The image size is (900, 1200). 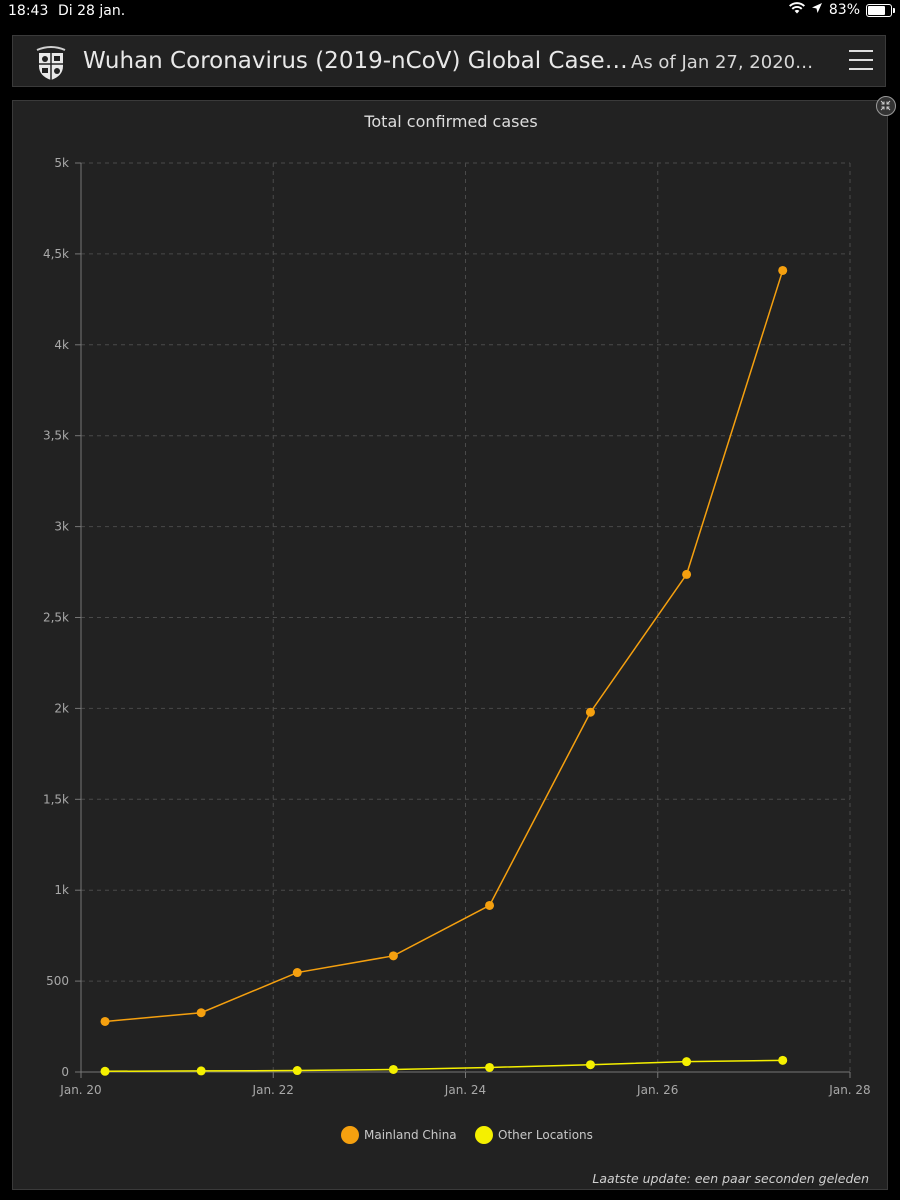 What do you see at coordinates (28, 11) in the screenshot?
I see `status-time: 18:43` at bounding box center [28, 11].